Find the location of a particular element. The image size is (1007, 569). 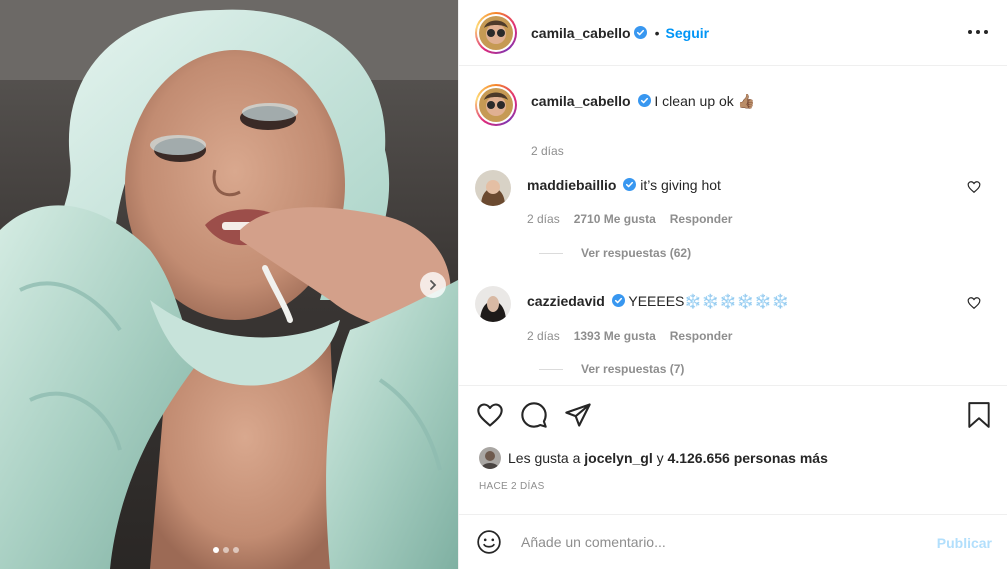

view-replies-button: Ver respuestas (62) is located at coordinates (615, 253).